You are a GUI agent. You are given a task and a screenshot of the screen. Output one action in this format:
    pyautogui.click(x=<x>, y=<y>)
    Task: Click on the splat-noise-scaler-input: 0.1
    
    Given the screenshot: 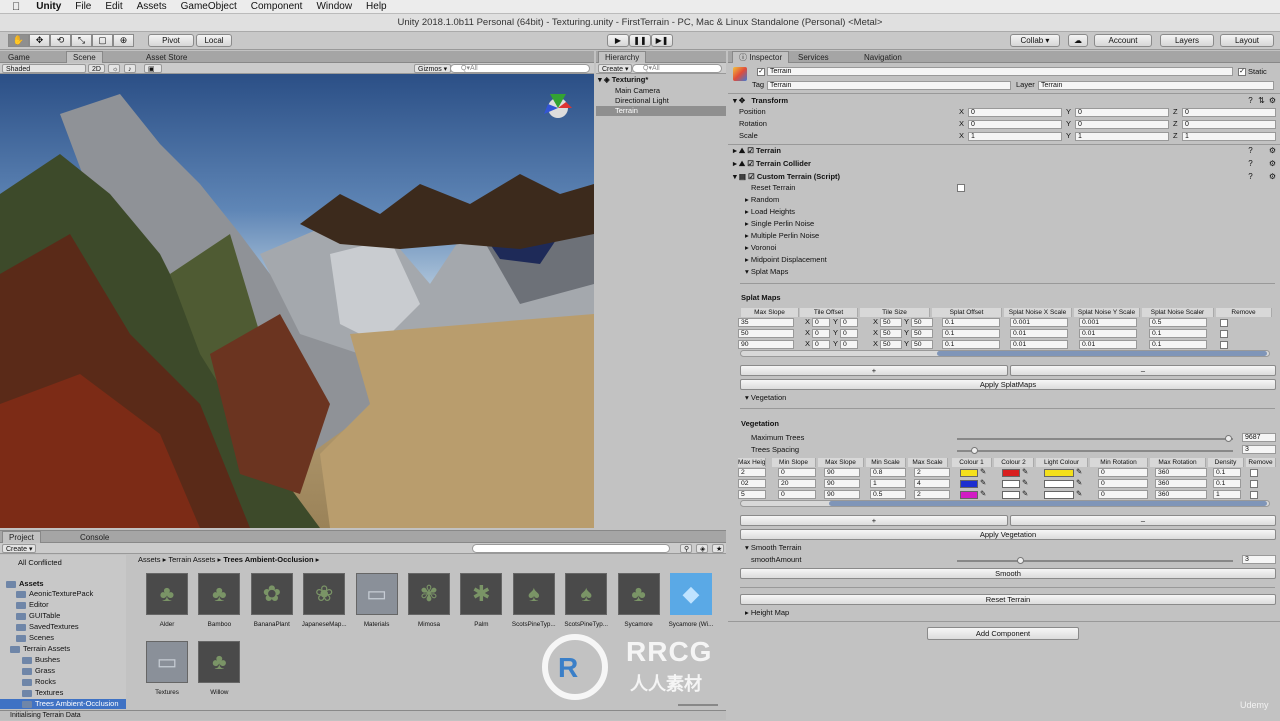 What is the action you would take?
    pyautogui.click(x=1178, y=344)
    